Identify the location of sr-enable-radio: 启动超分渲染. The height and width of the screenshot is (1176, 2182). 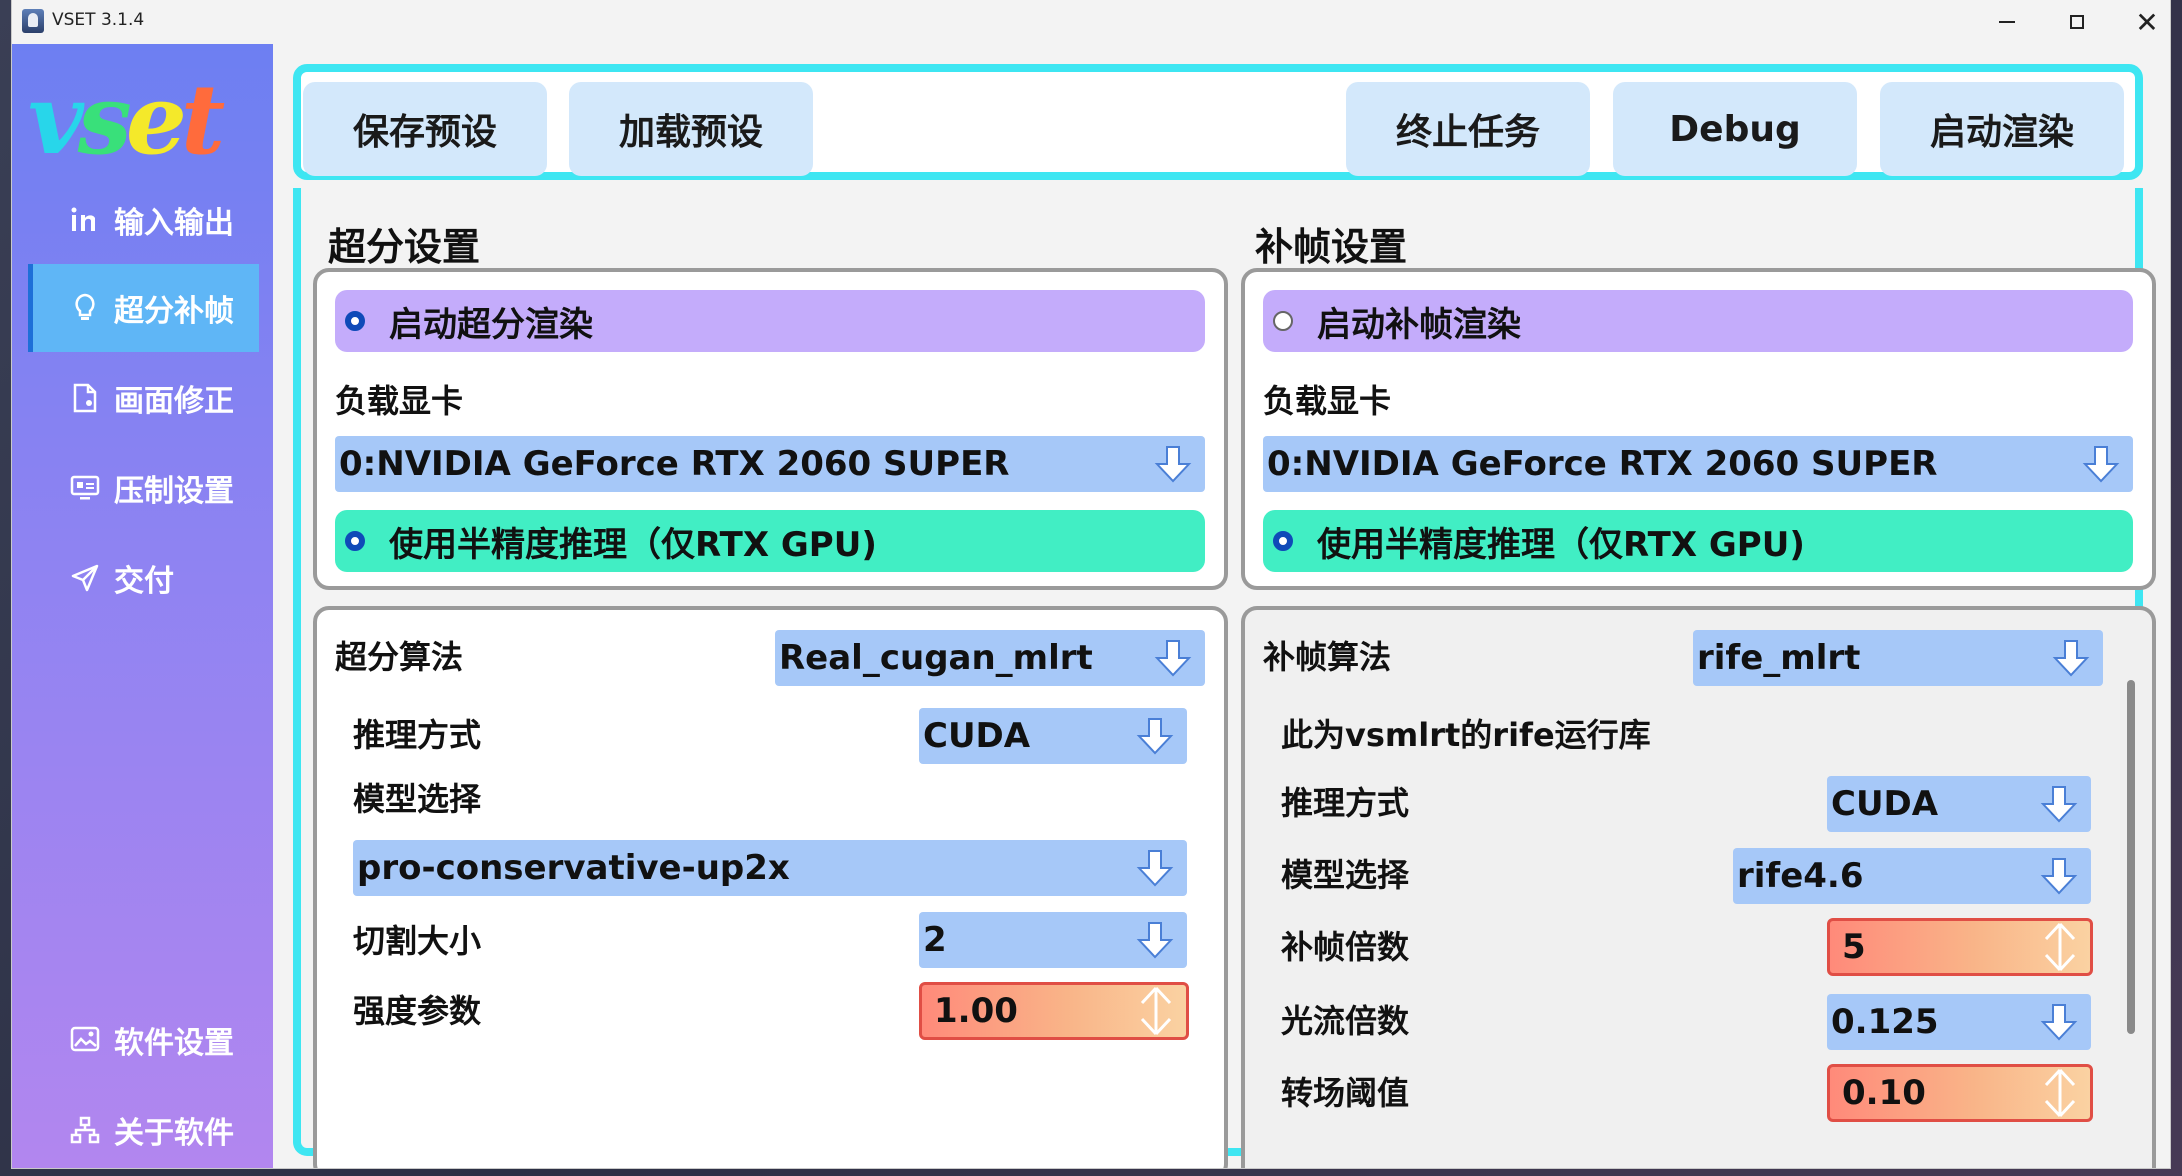
(770, 321).